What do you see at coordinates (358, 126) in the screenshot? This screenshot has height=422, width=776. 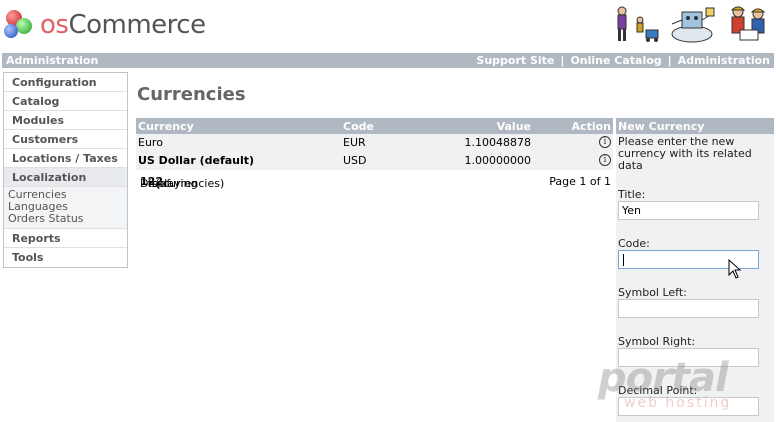 I see `column-header-code: Code` at bounding box center [358, 126].